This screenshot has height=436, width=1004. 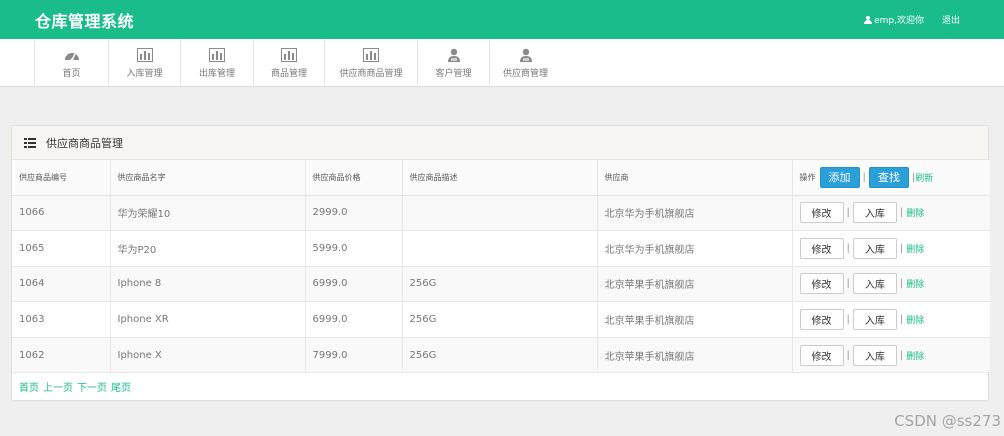 I want to click on cell-price: 7999.0, so click(x=354, y=355).